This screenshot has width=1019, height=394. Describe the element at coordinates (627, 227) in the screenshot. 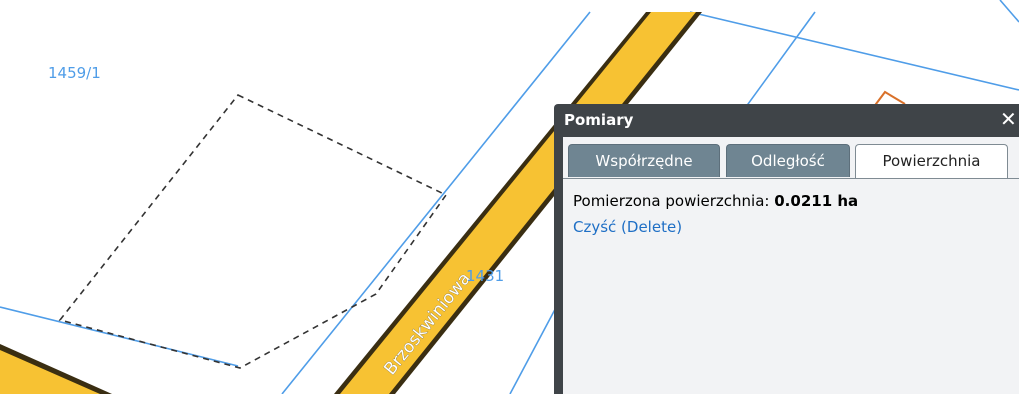

I see `clear-link: Czyść (Delete)` at that location.